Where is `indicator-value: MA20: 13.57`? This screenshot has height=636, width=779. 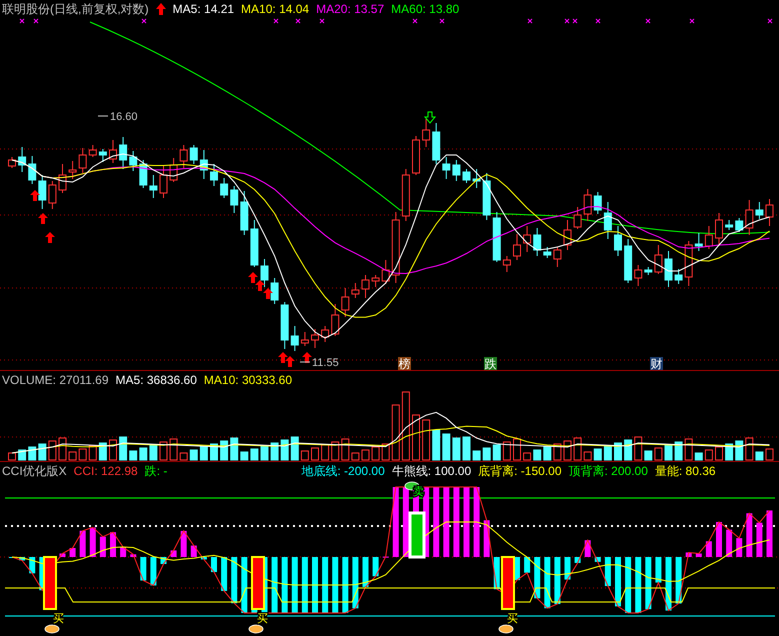 indicator-value: MA20: 13.57 is located at coordinates (350, 9).